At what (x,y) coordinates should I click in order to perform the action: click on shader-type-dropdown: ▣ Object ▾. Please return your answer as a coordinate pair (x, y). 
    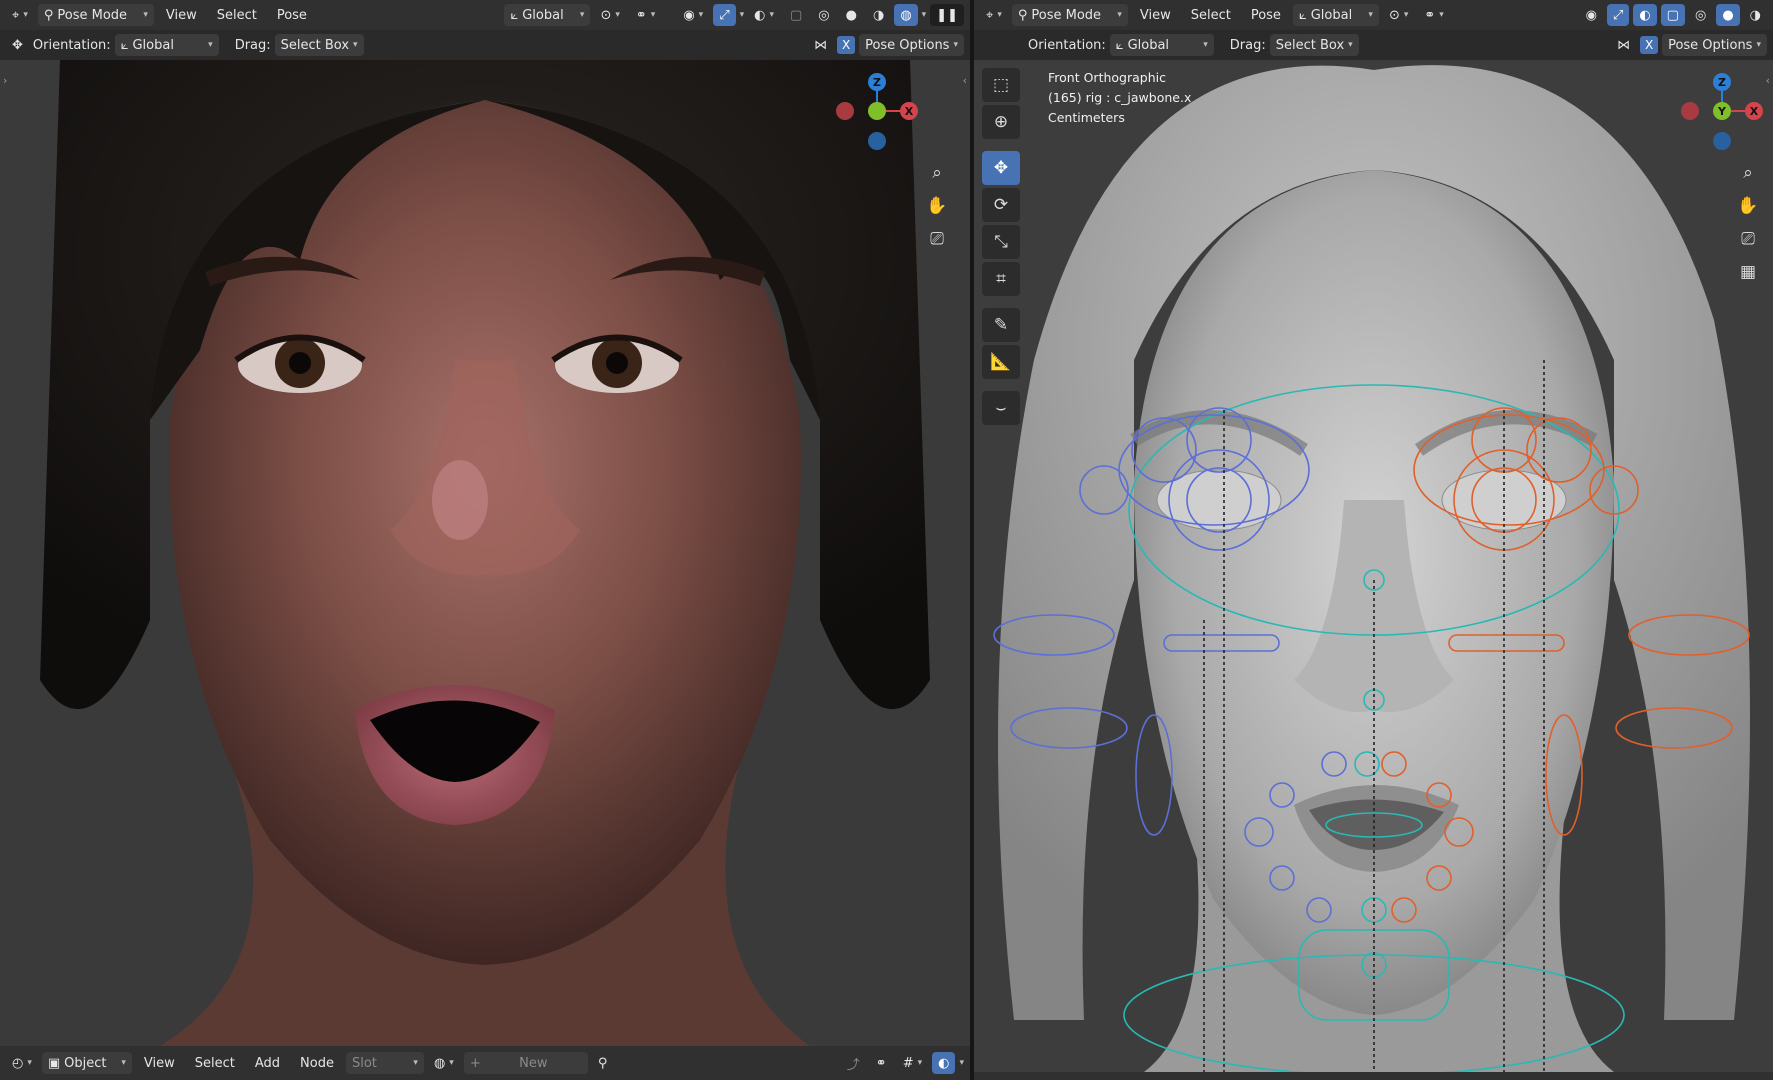
    Looking at the image, I should click on (86, 1063).